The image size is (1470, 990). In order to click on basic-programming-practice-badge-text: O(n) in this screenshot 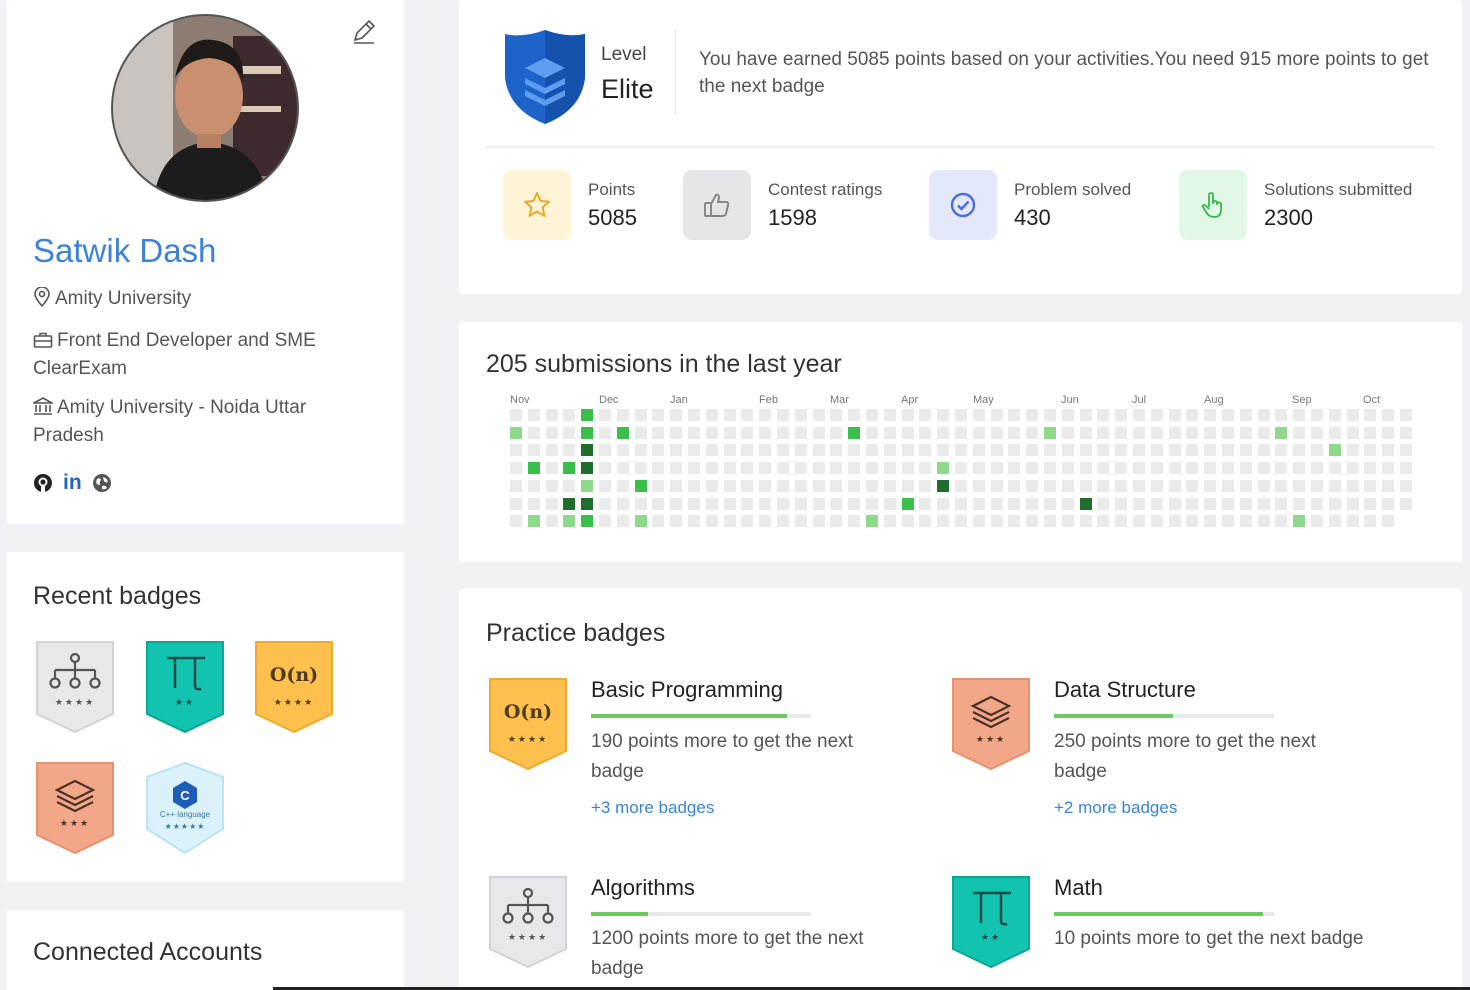, I will do `click(528, 712)`.